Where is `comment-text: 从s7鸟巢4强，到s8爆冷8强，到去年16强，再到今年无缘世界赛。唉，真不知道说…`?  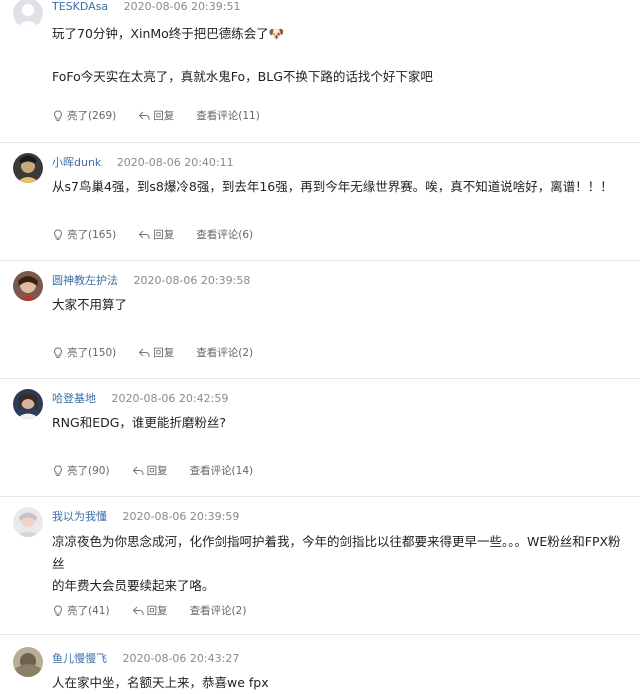 comment-text: 从s7鸟巢4强，到s8爆冷8强，到去年16强，再到今年无缘世界赛。唉，真不知道说… is located at coordinates (337, 187).